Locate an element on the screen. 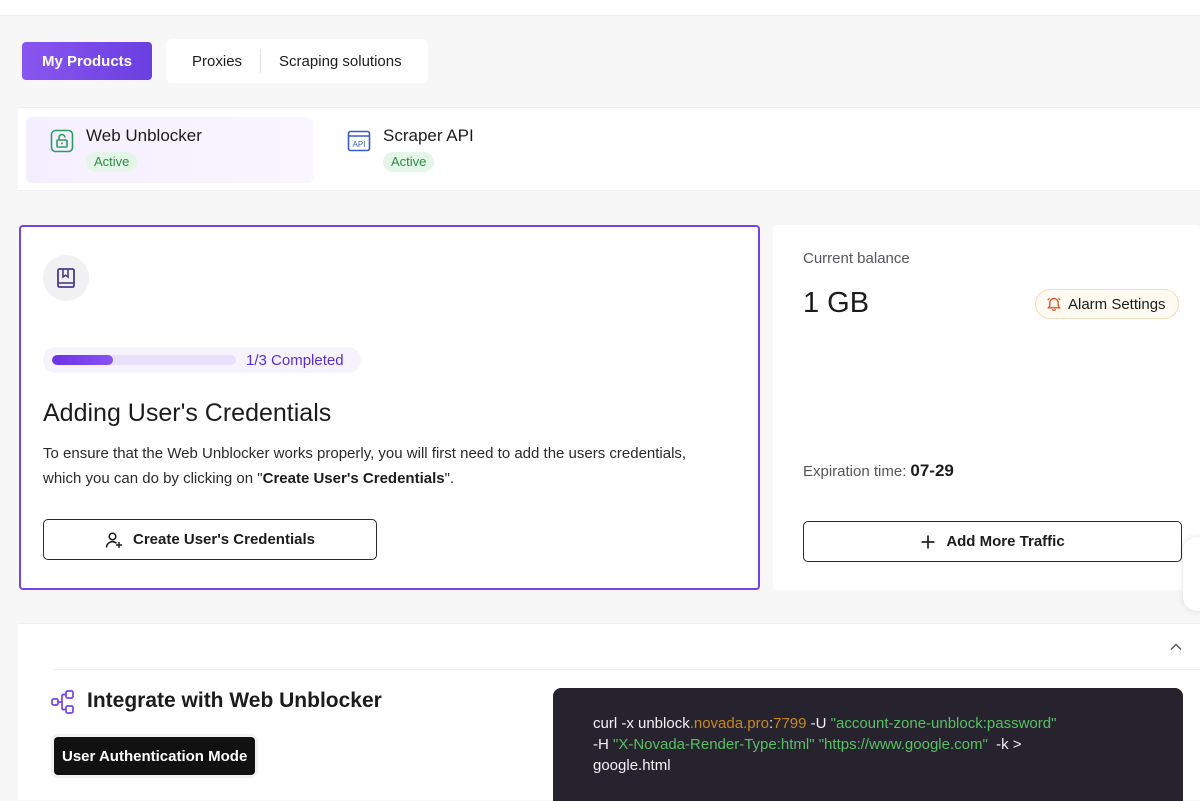  alarm-settings-label: Alarm Settings is located at coordinates (1117, 304).